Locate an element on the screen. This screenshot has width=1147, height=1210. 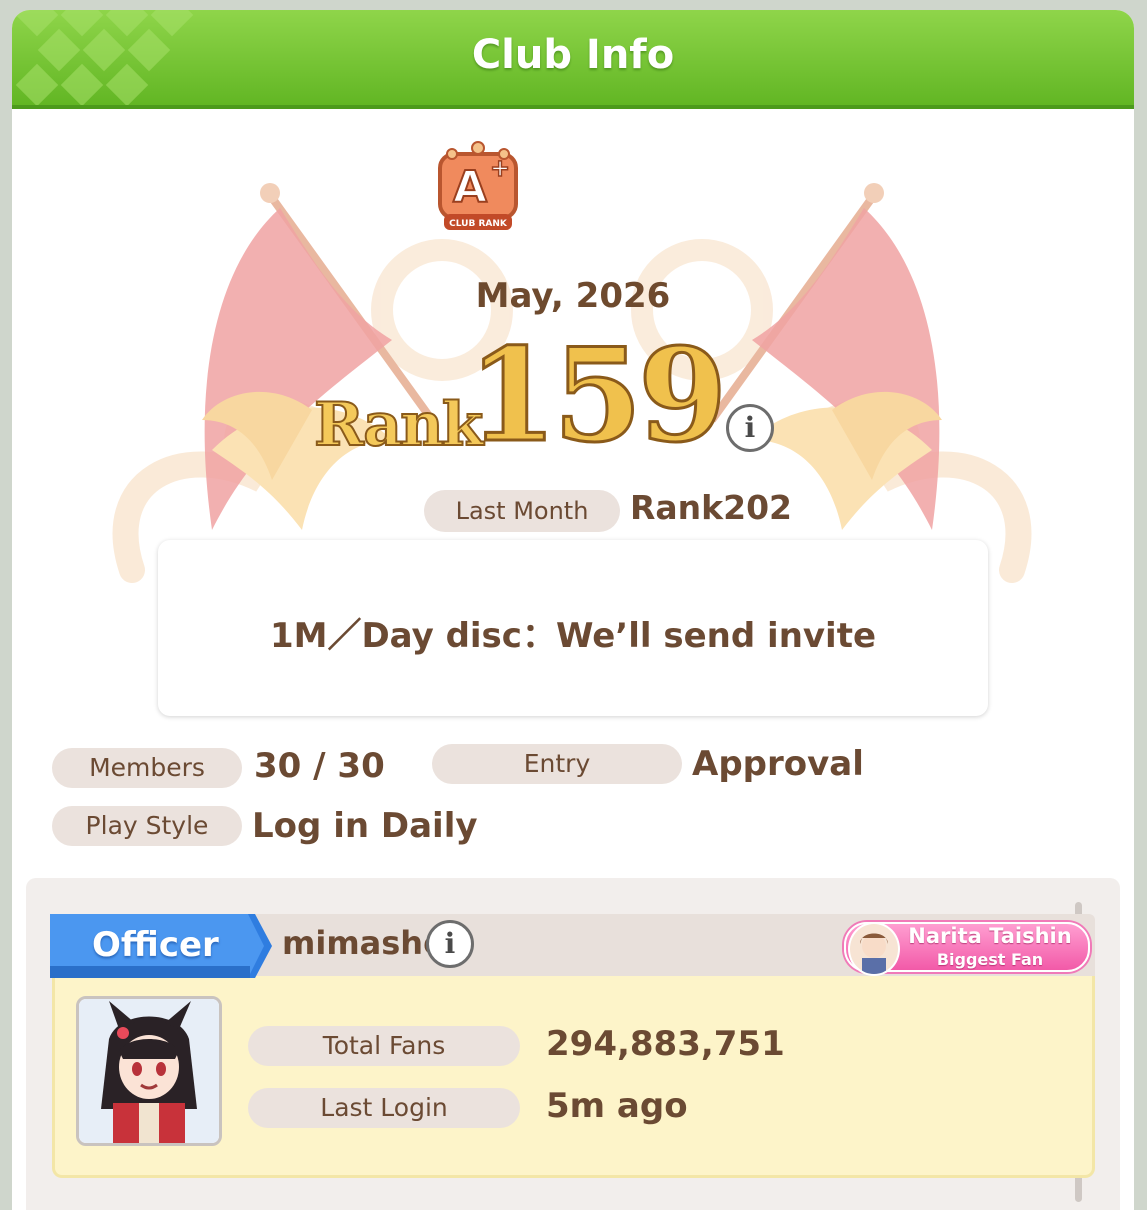
fan-character-name: Narita Taishin is located at coordinates (990, 936).